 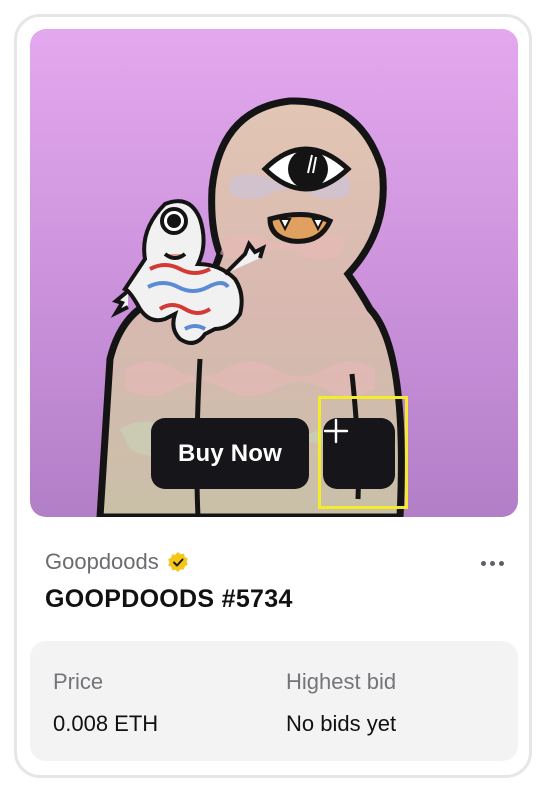 I want to click on more-options-button, so click(x=492, y=563).